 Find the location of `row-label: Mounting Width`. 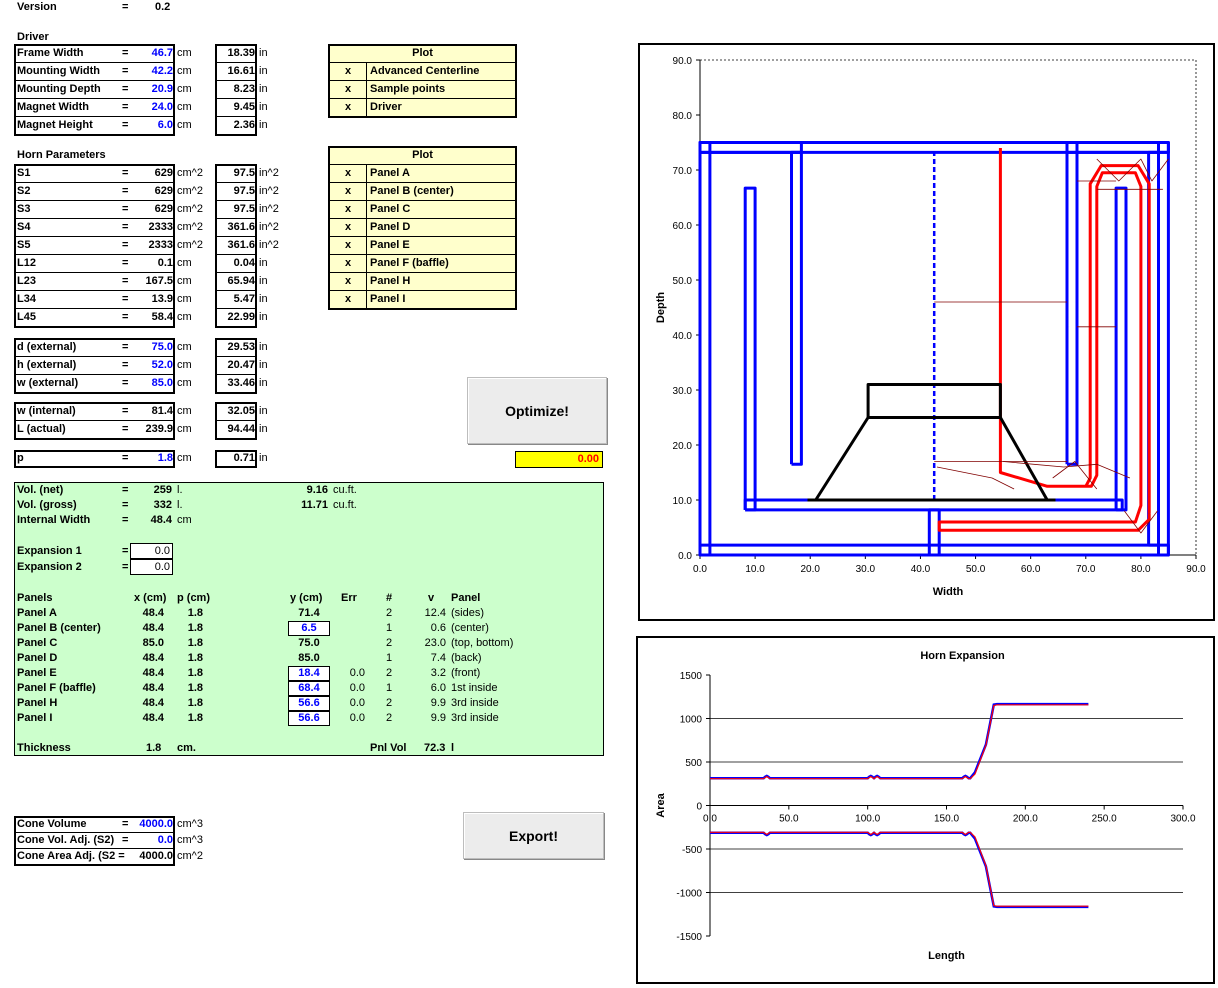

row-label: Mounting Width is located at coordinates (58, 71).